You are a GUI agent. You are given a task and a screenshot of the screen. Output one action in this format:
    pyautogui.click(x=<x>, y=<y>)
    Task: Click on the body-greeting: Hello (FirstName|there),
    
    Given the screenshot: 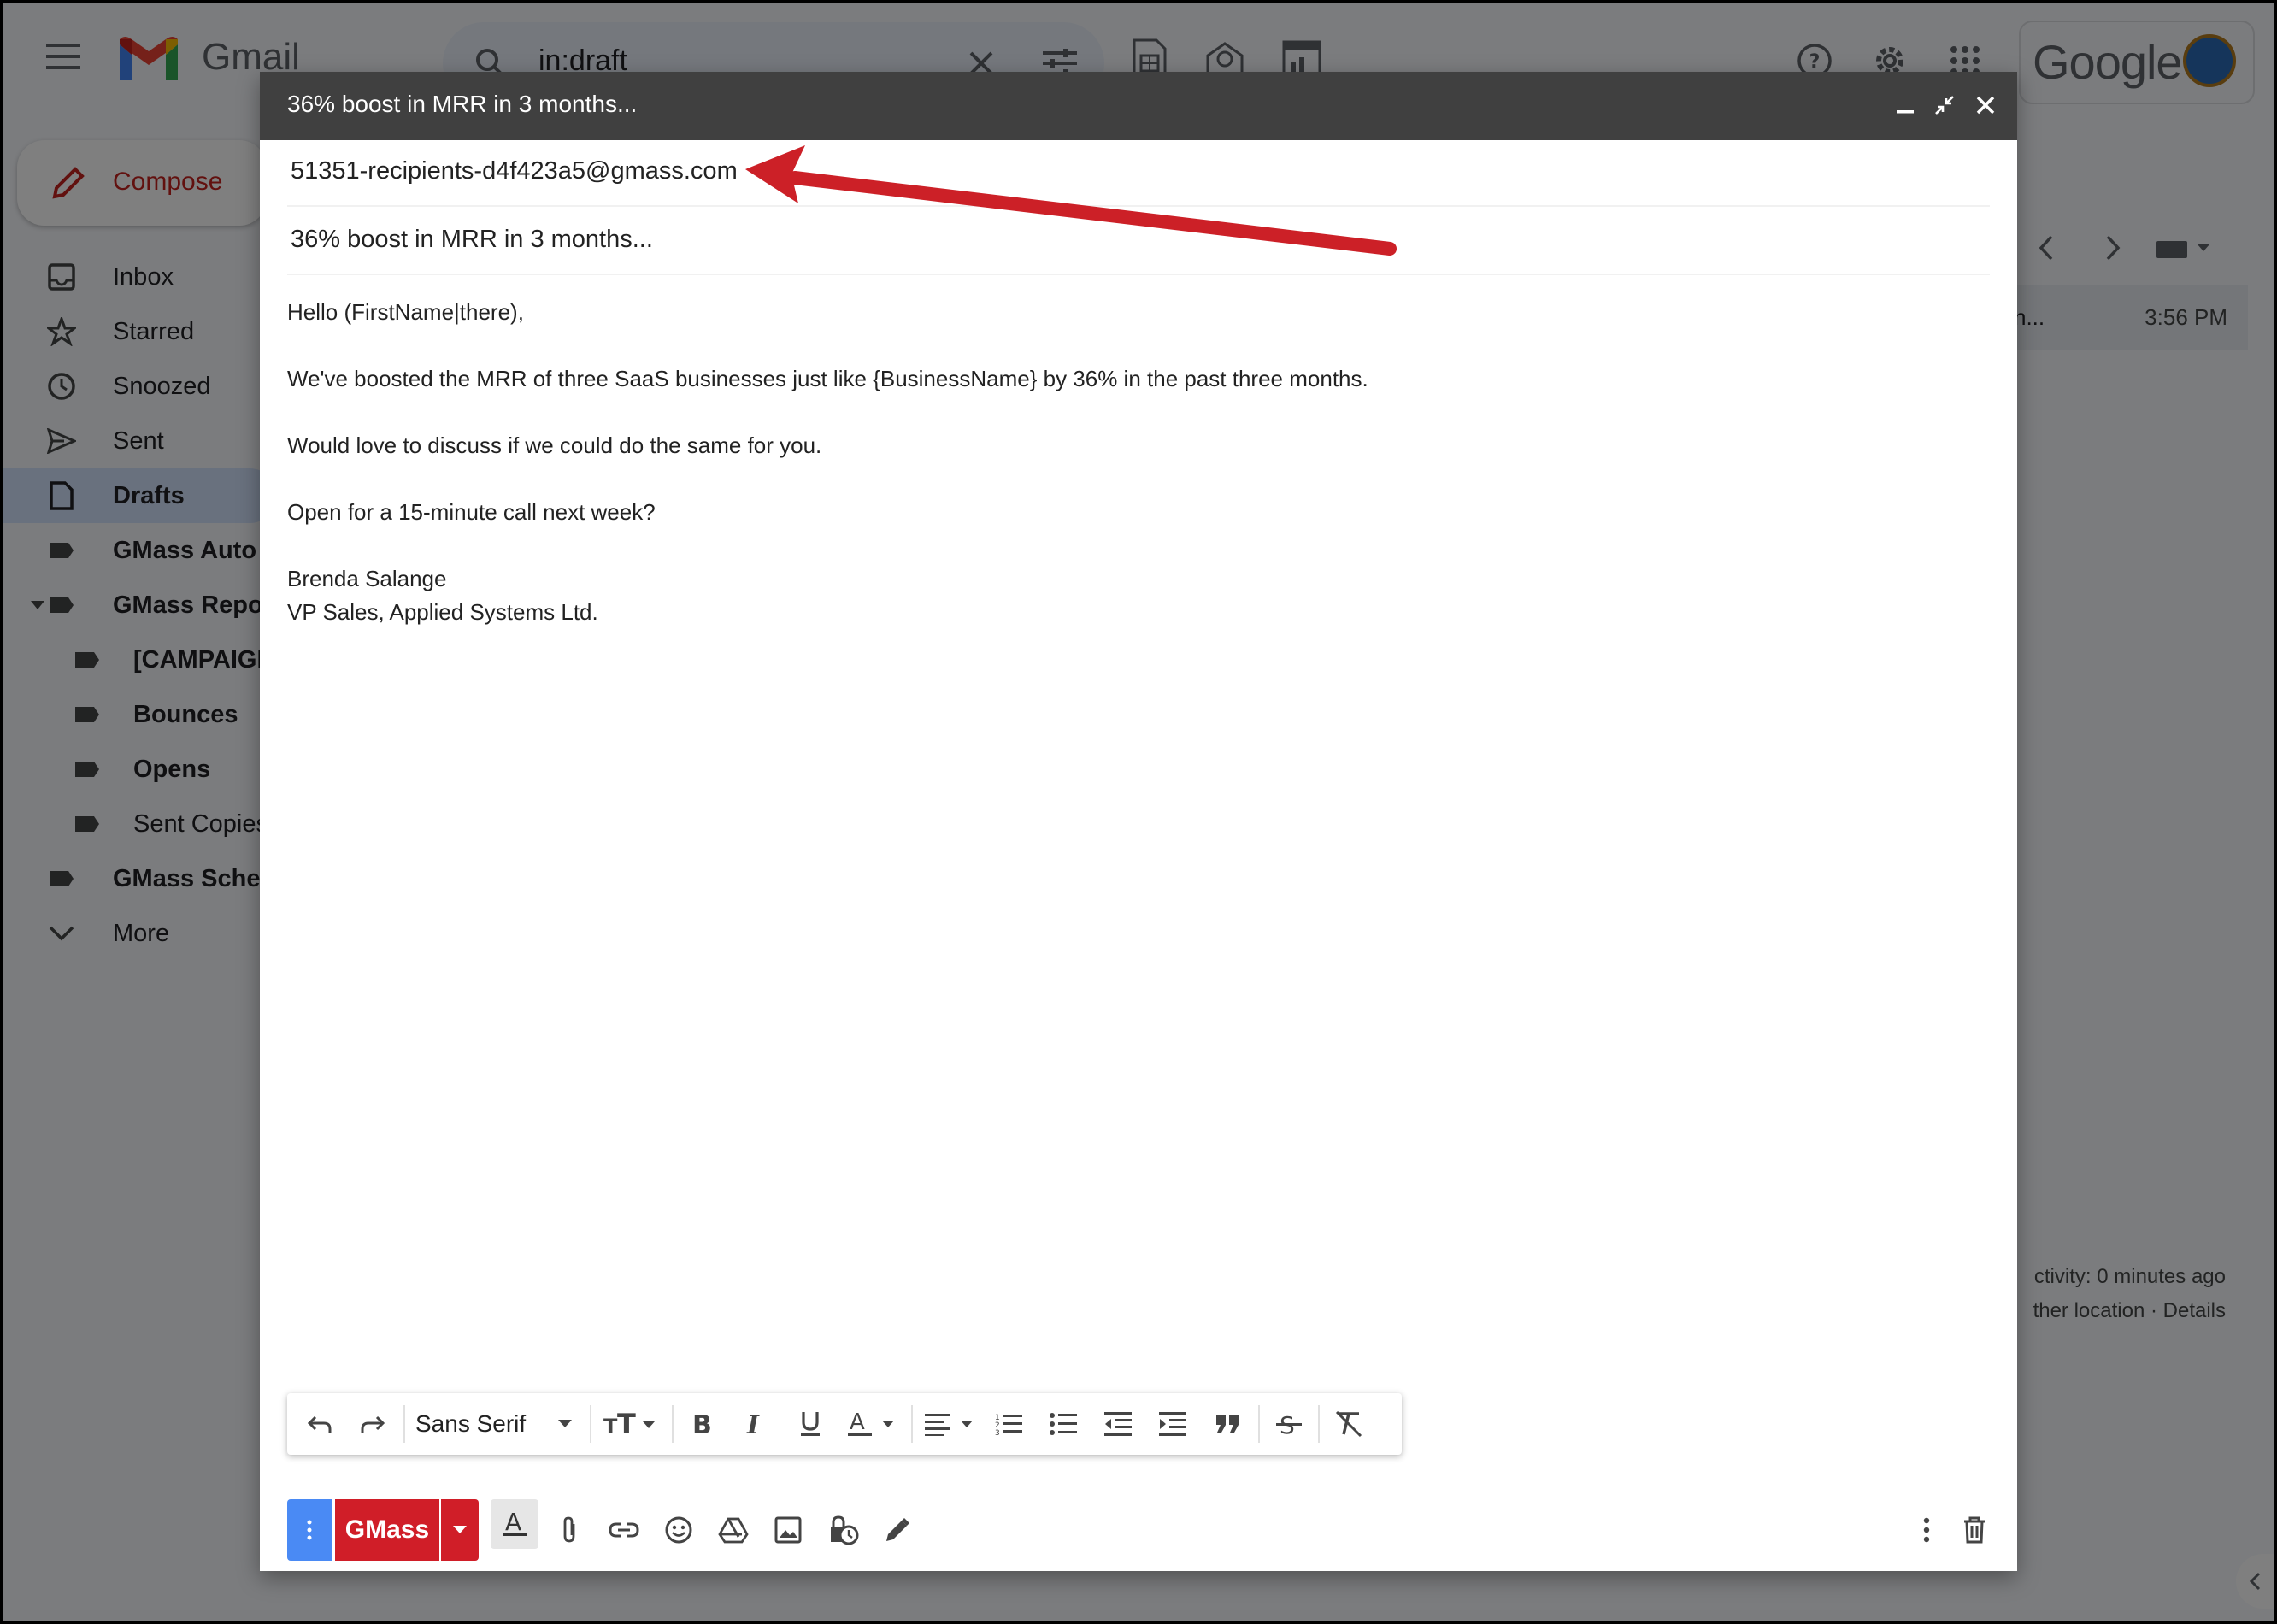 What is the action you would take?
    pyautogui.click(x=405, y=312)
    